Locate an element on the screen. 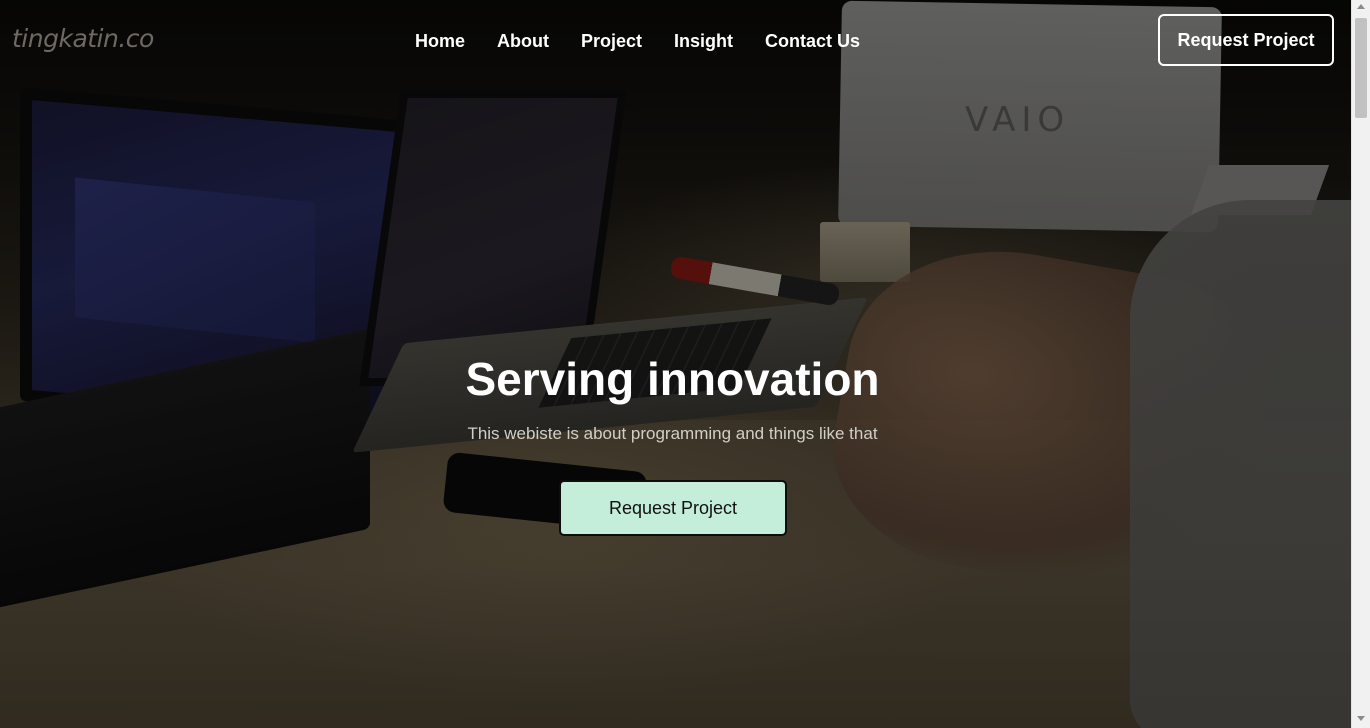 This screenshot has height=728, width=1370. hero-title: Serving innovation is located at coordinates (672, 379).